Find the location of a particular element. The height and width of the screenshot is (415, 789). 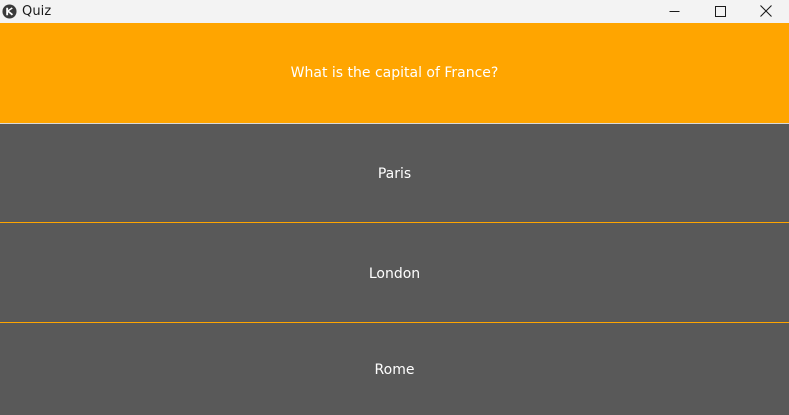

close-button is located at coordinates (766, 11).